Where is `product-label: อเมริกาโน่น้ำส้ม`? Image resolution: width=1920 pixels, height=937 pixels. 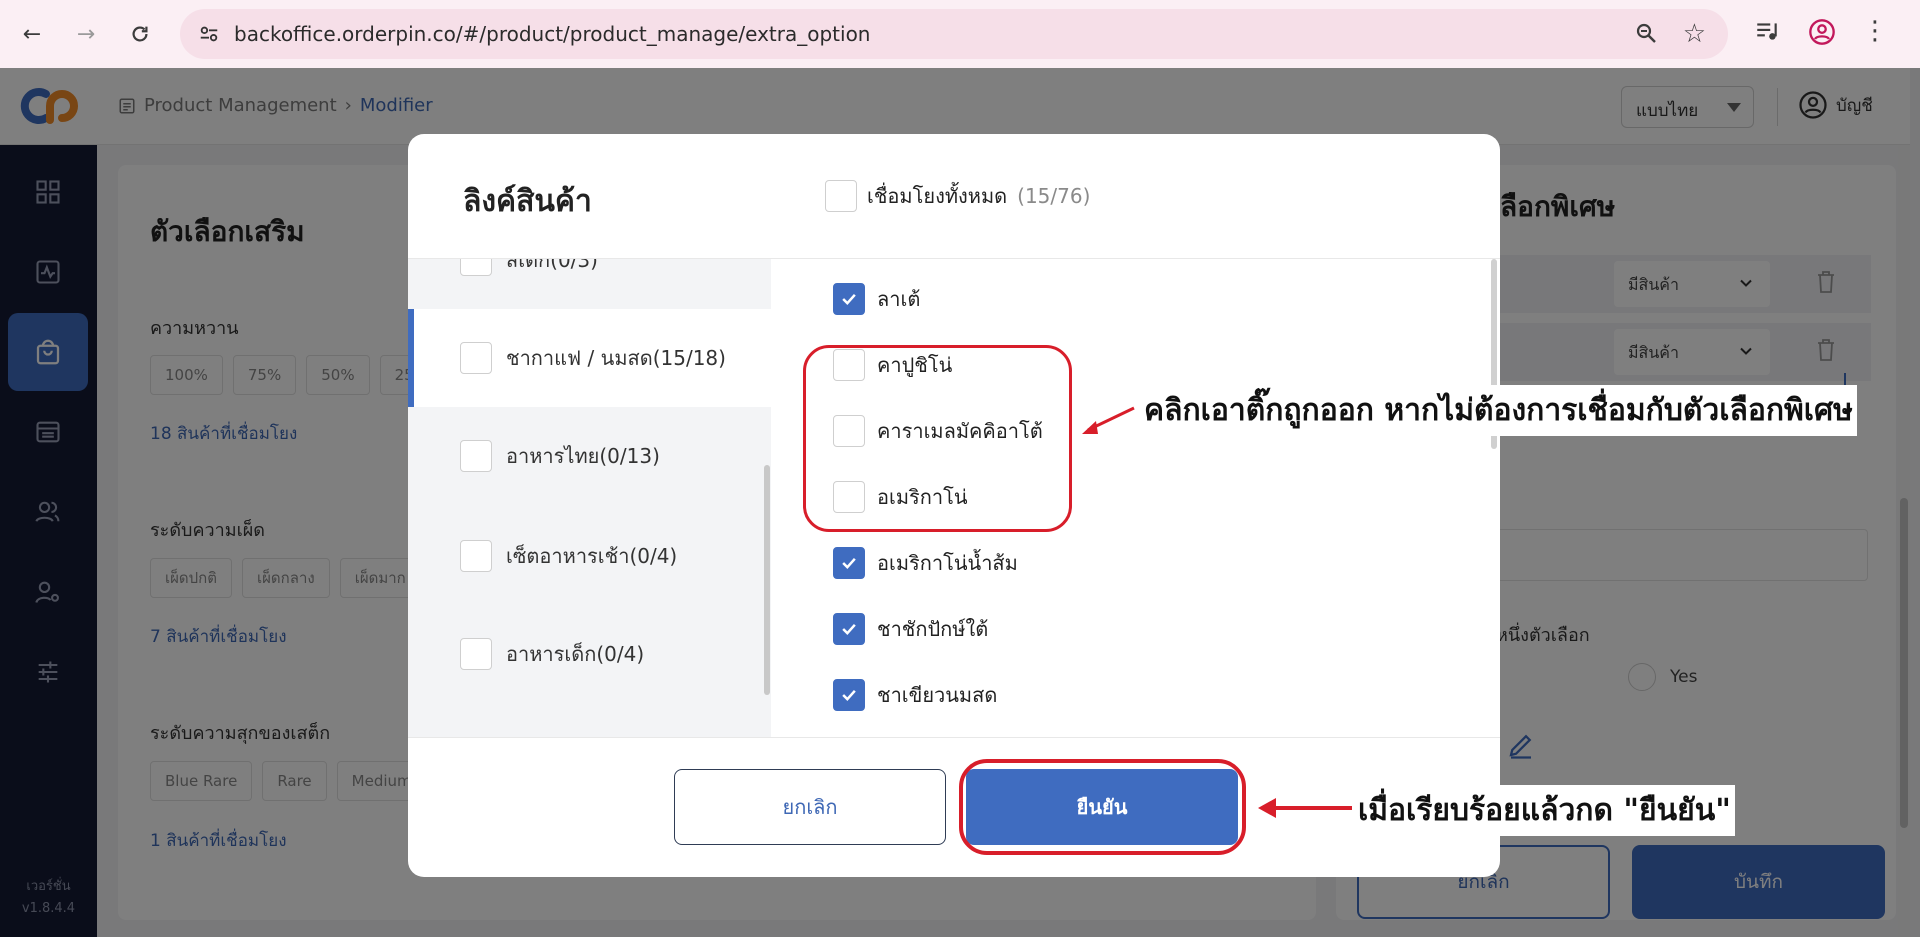 product-label: อเมริกาโน่น้ำส้ม is located at coordinates (947, 563).